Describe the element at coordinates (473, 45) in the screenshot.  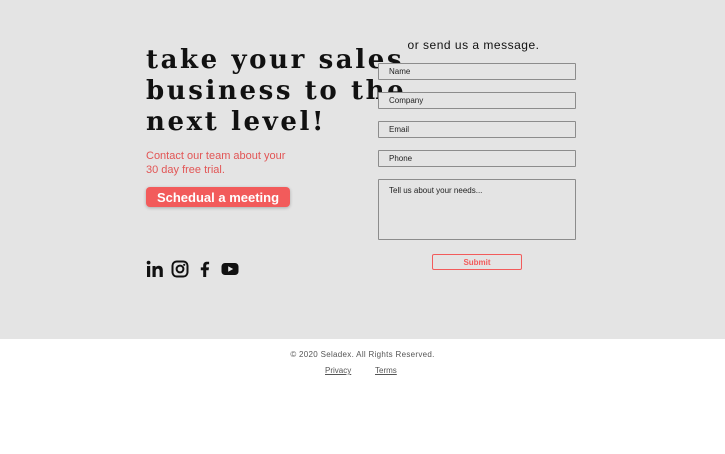
I see `form-heading: or send us a message.` at that location.